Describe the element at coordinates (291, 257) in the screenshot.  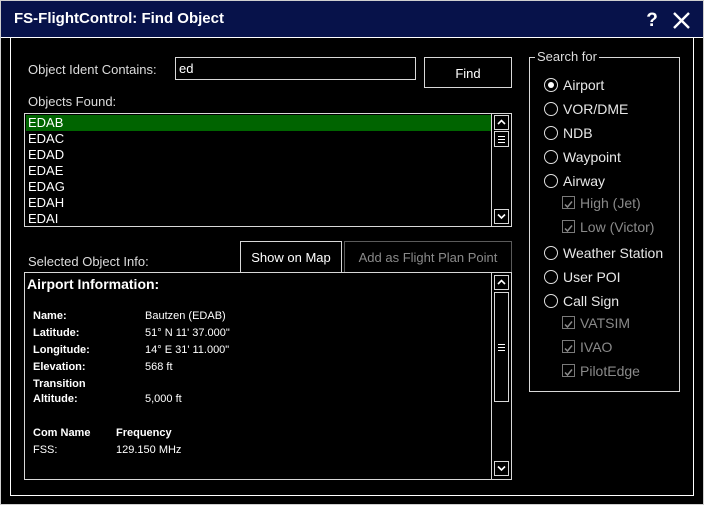
I see `show-on-map-button: Show on Map` at that location.